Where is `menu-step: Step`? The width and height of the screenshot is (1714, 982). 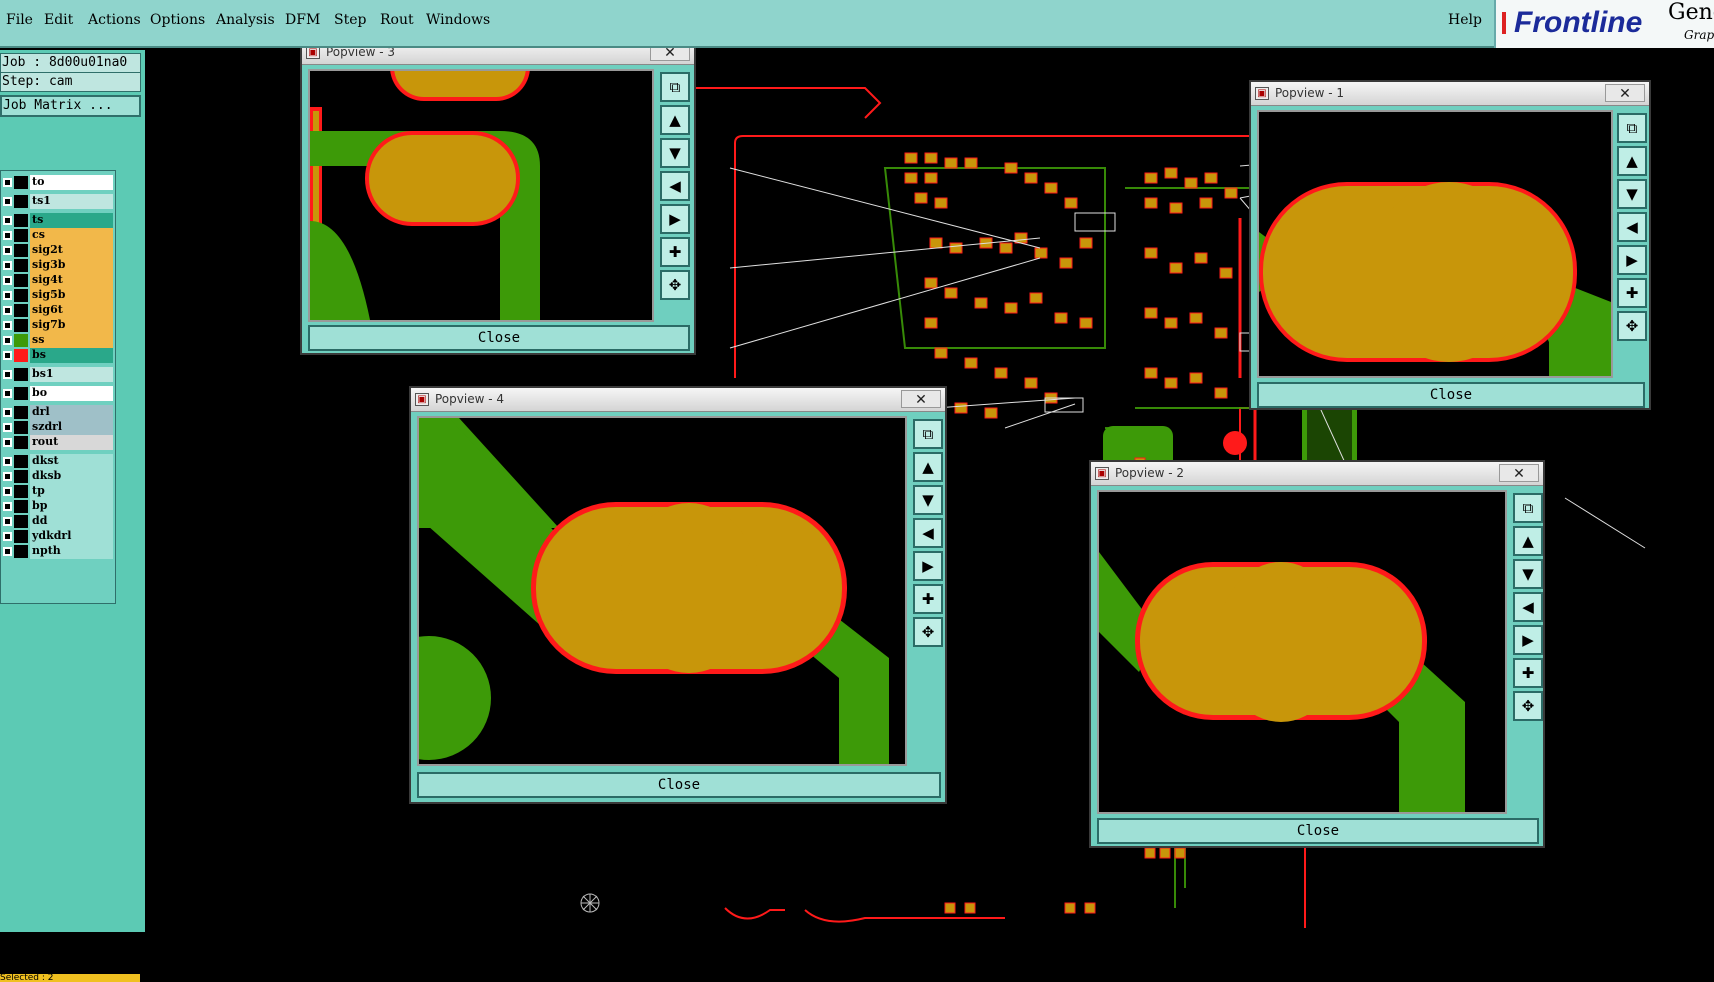 menu-step: Step is located at coordinates (350, 20).